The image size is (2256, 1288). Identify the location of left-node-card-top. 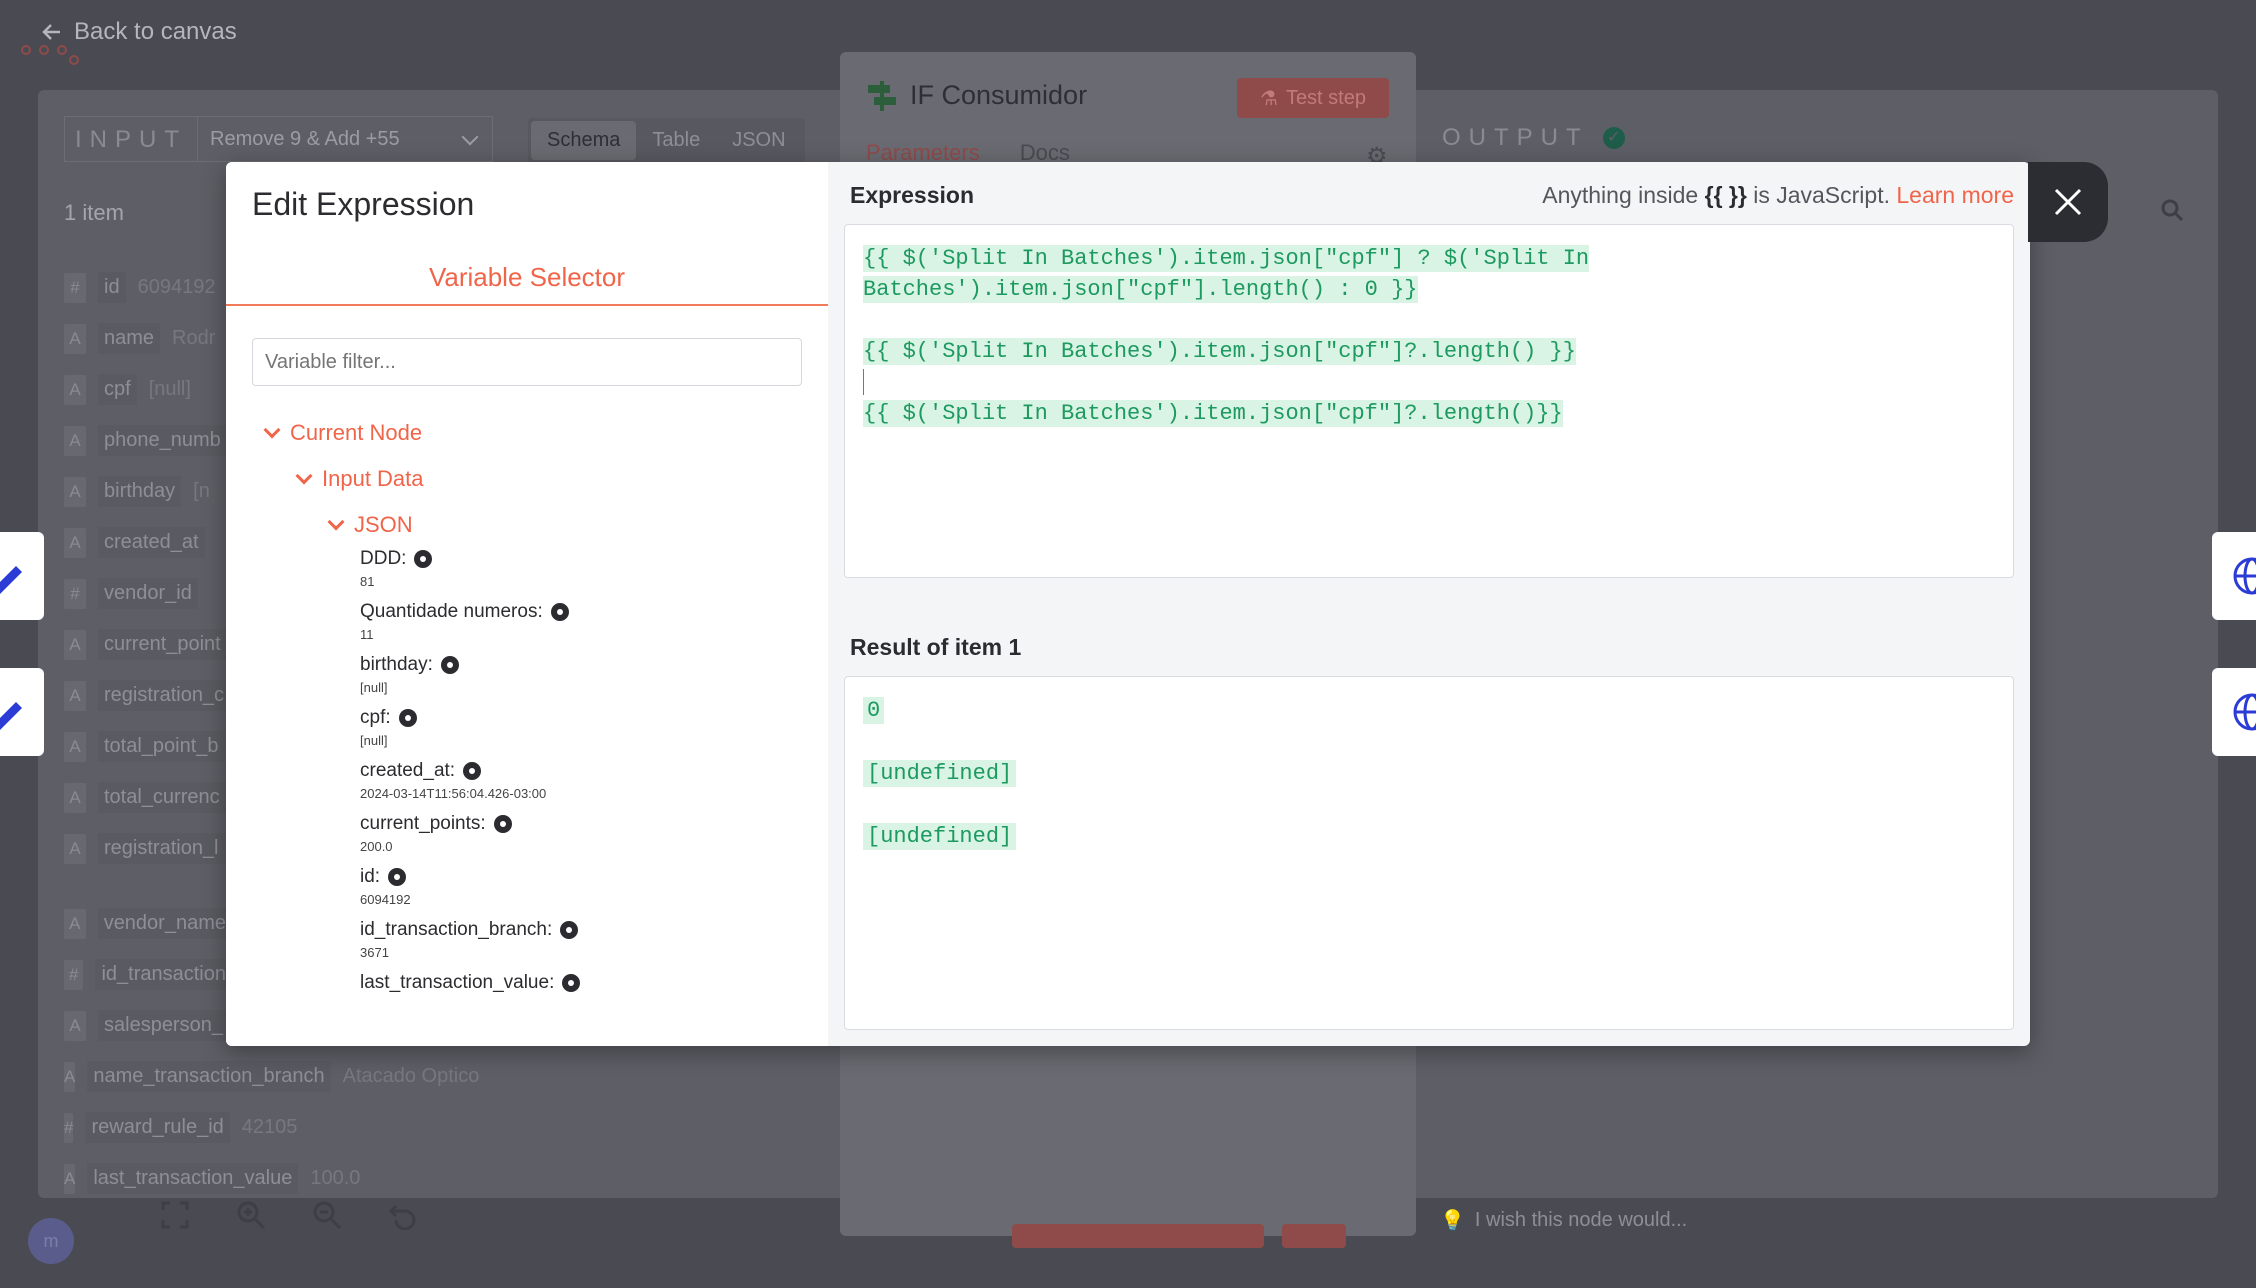
(22, 576).